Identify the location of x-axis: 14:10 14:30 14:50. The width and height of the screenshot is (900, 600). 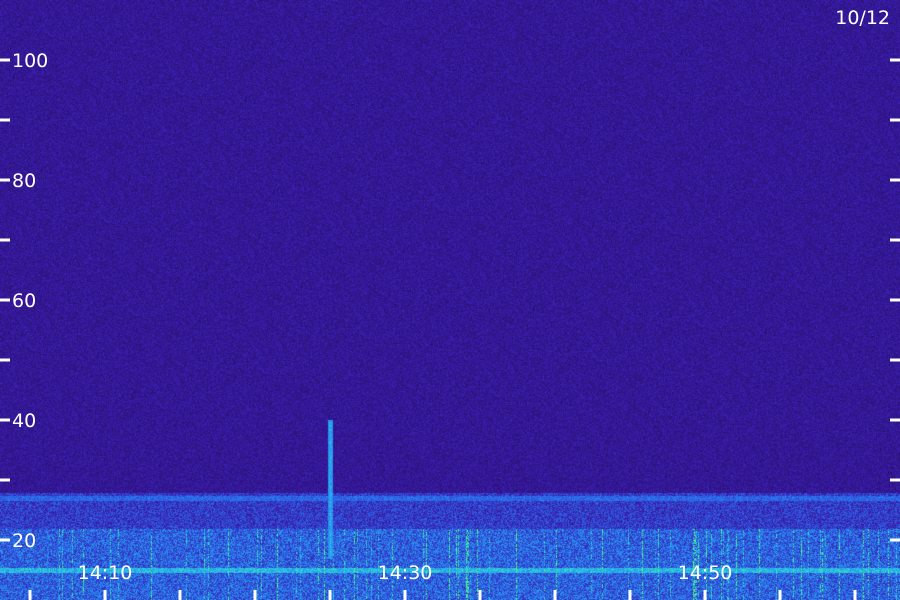
(442, 581).